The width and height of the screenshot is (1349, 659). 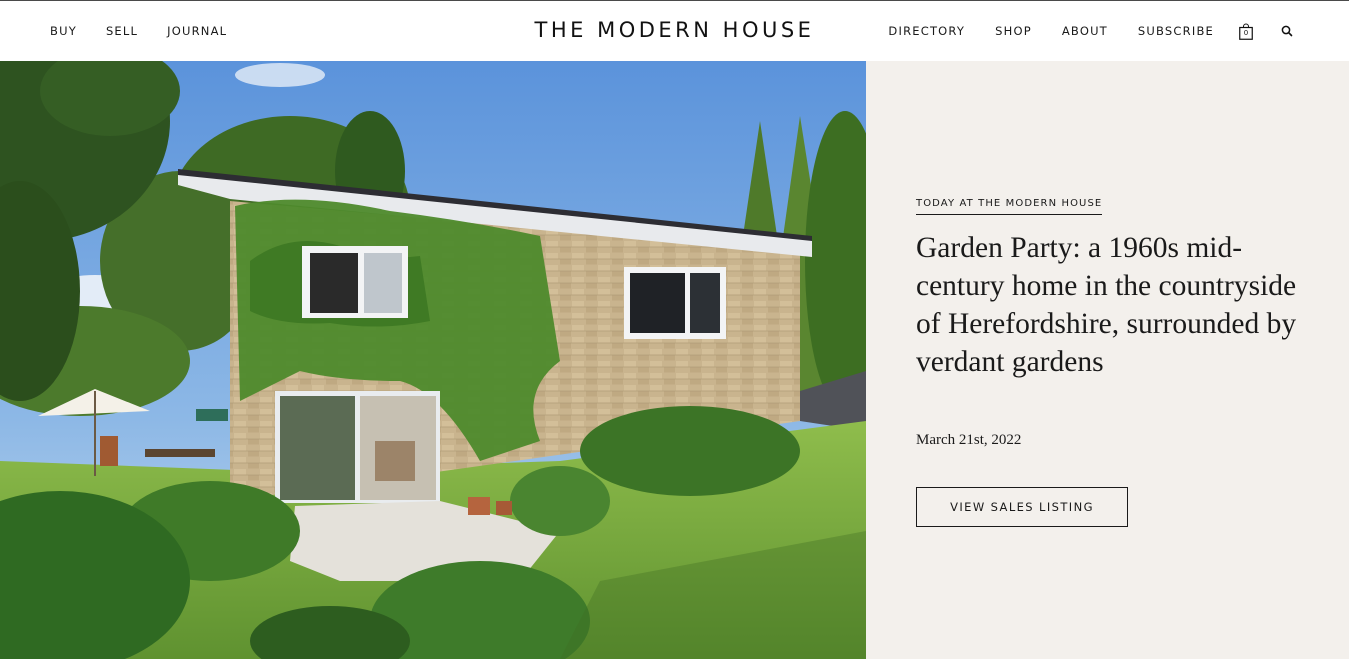 I want to click on brand-logo: THE MODERN HOUSE, so click(x=675, y=30).